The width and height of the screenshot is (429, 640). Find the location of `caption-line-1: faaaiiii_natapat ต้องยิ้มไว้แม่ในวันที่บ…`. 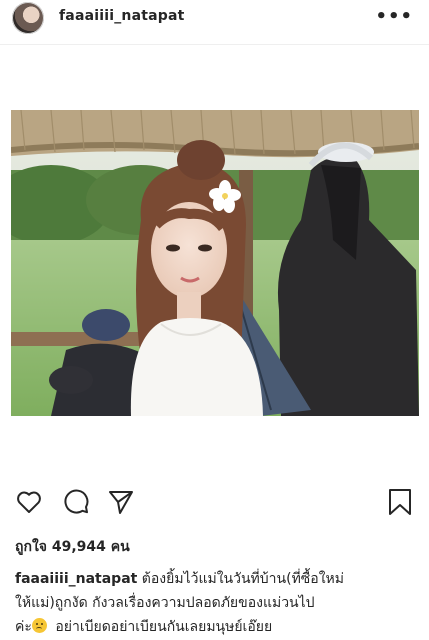

caption-line-1: faaaiiii_natapat ต้องยิ้มไว้แม่ในวันที่บ… is located at coordinates (217, 579).